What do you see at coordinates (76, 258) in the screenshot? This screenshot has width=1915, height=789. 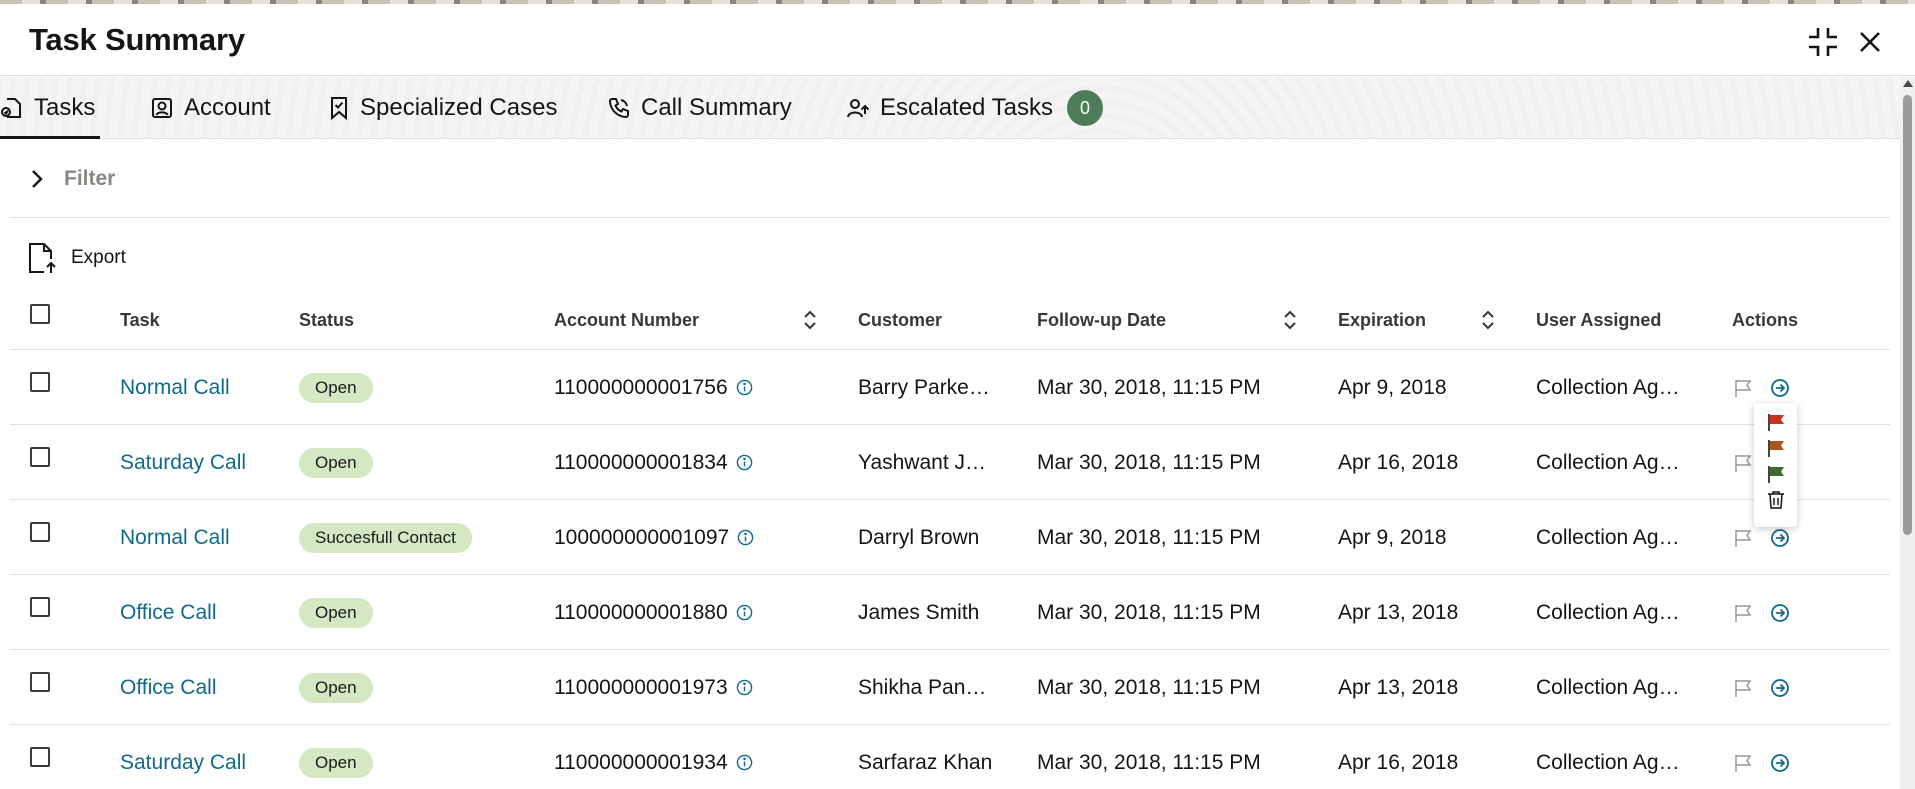 I see `export-button: Export` at bounding box center [76, 258].